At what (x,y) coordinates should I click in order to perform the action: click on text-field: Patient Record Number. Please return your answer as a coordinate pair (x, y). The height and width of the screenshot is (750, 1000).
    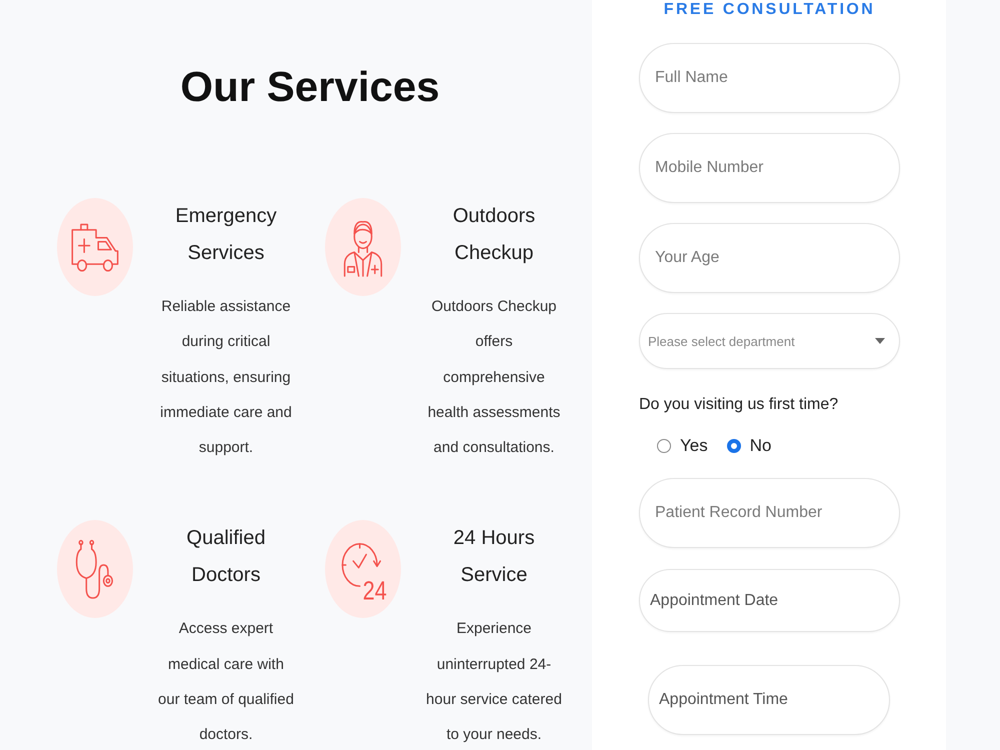
    Looking at the image, I should click on (769, 513).